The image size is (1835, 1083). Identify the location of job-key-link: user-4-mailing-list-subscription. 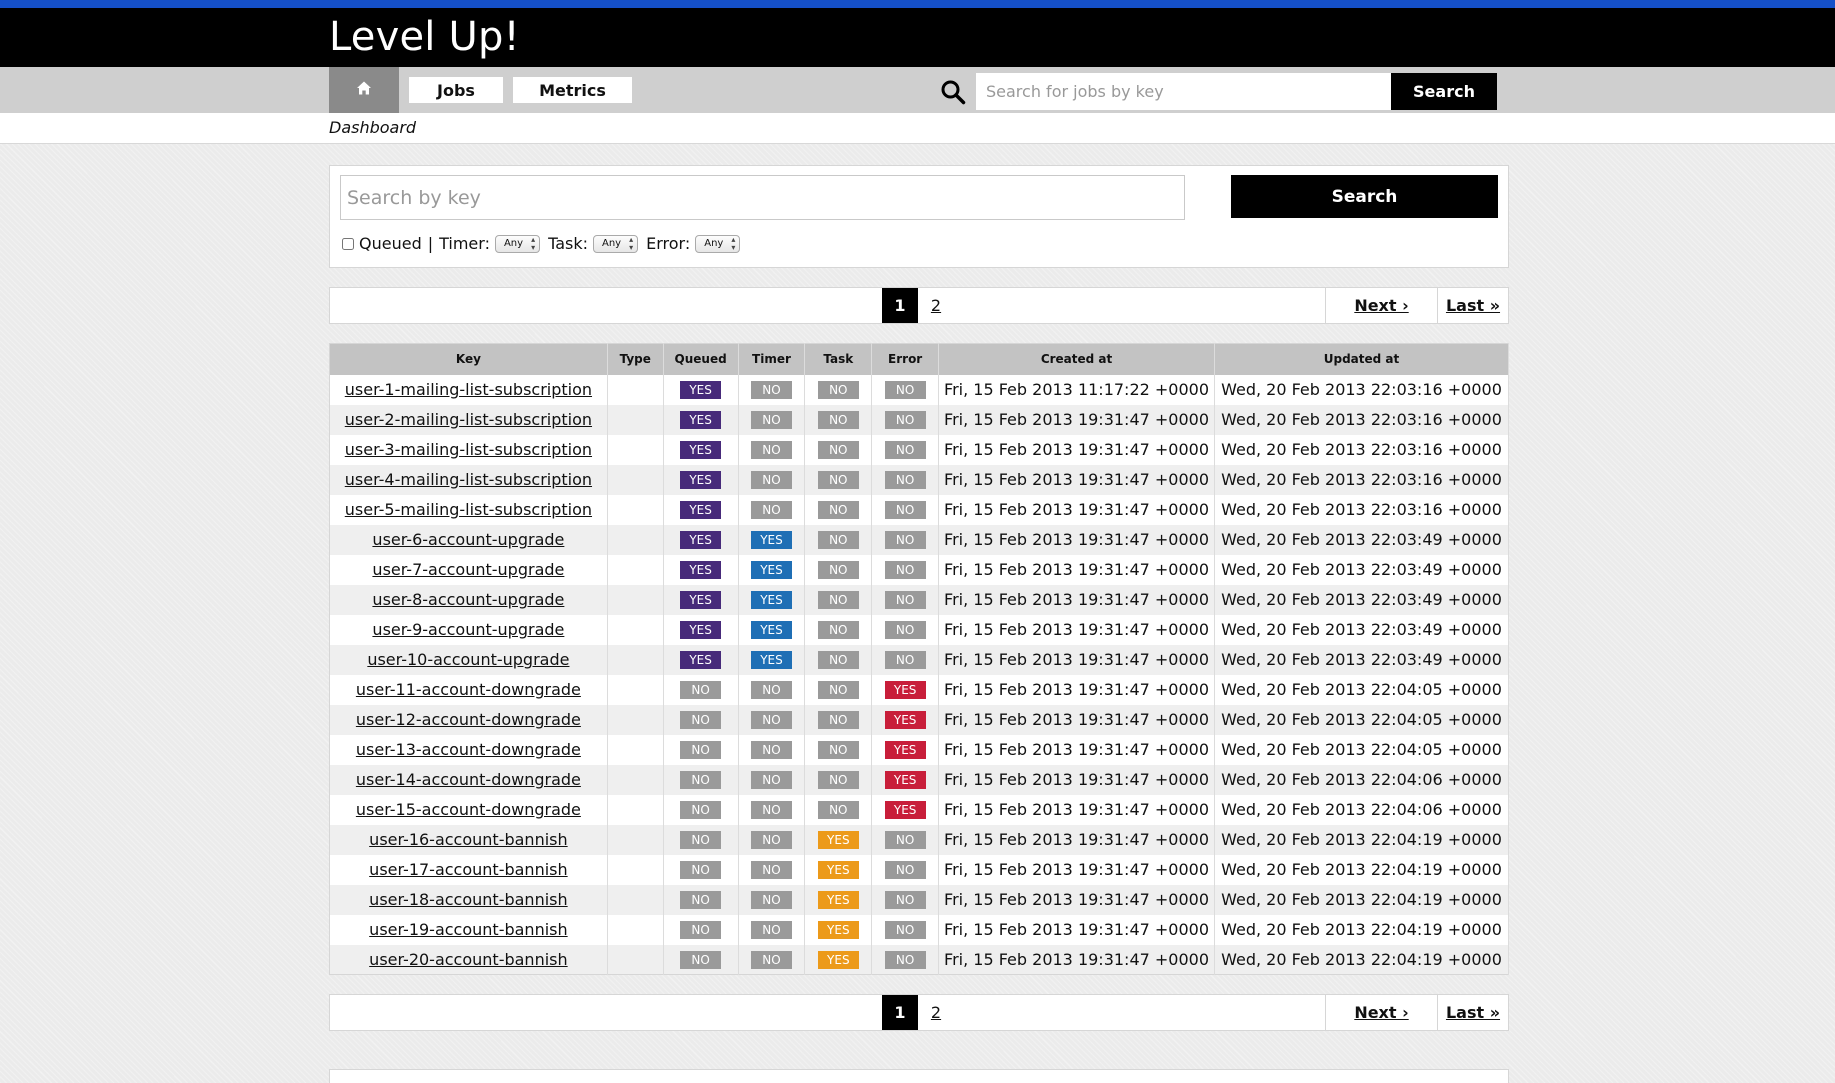
(468, 479).